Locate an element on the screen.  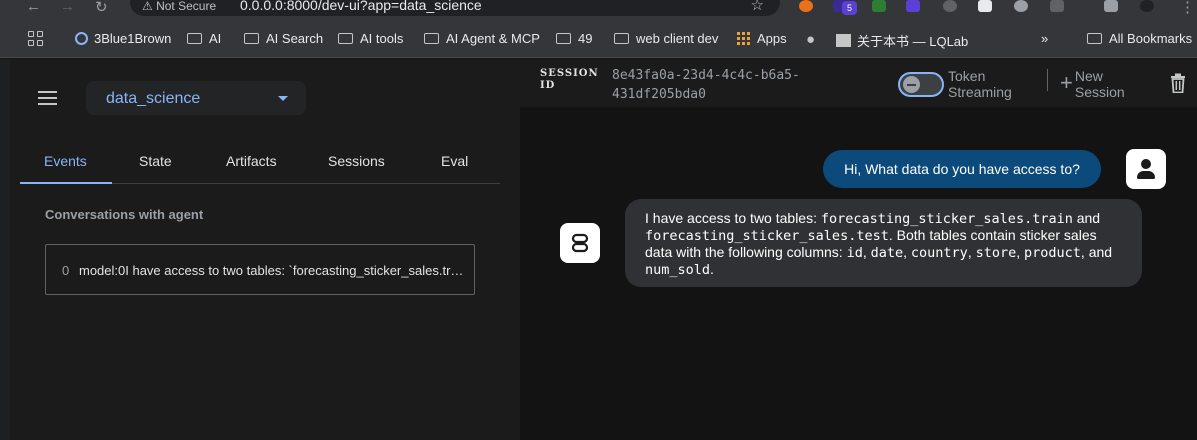
bookmark-folder-web-client-dev: web client dev is located at coordinates (666, 38).